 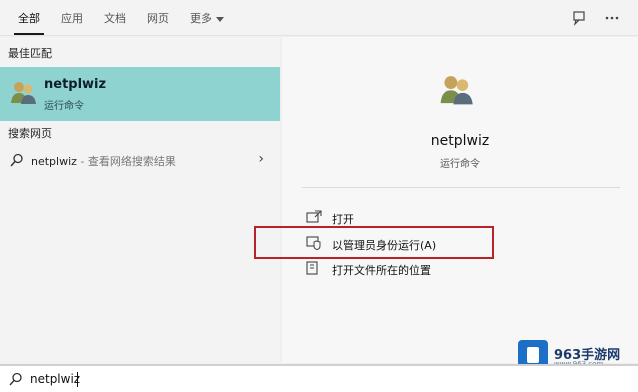 What do you see at coordinates (201, 18) in the screenshot?
I see `tab-more-label: 更多` at bounding box center [201, 18].